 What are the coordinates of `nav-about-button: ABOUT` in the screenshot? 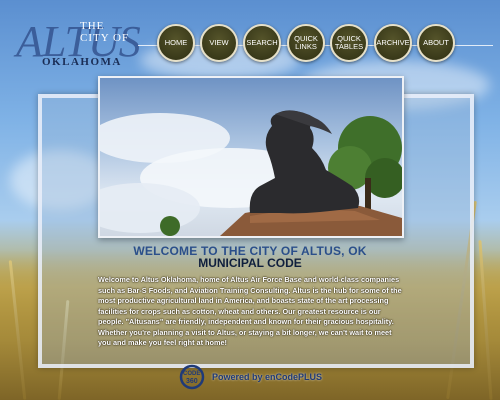 It's located at (436, 43).